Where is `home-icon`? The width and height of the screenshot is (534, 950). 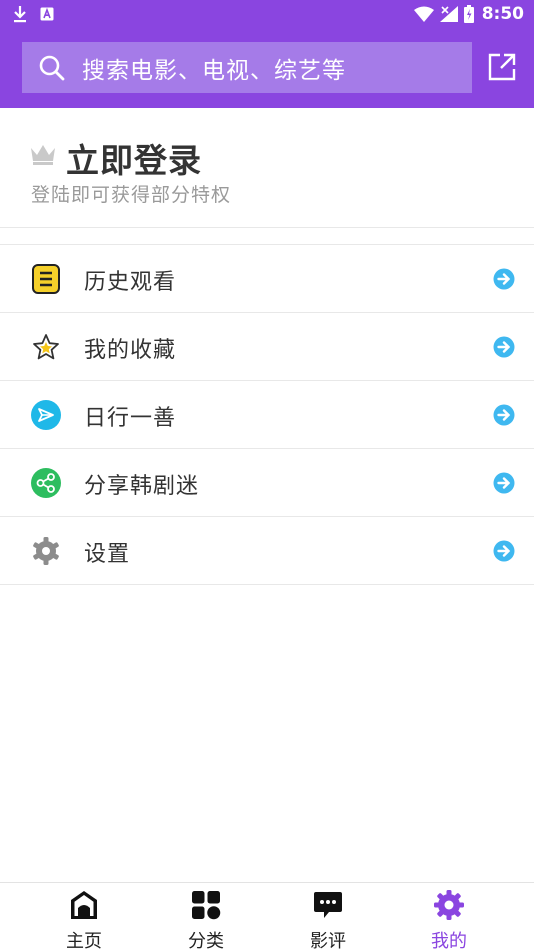 home-icon is located at coordinates (84, 905).